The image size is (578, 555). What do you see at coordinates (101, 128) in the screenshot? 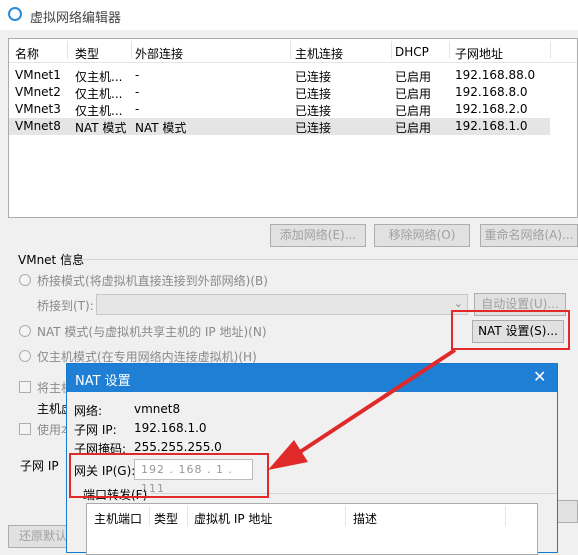
I see `cell-type: NAT 模式` at bounding box center [101, 128].